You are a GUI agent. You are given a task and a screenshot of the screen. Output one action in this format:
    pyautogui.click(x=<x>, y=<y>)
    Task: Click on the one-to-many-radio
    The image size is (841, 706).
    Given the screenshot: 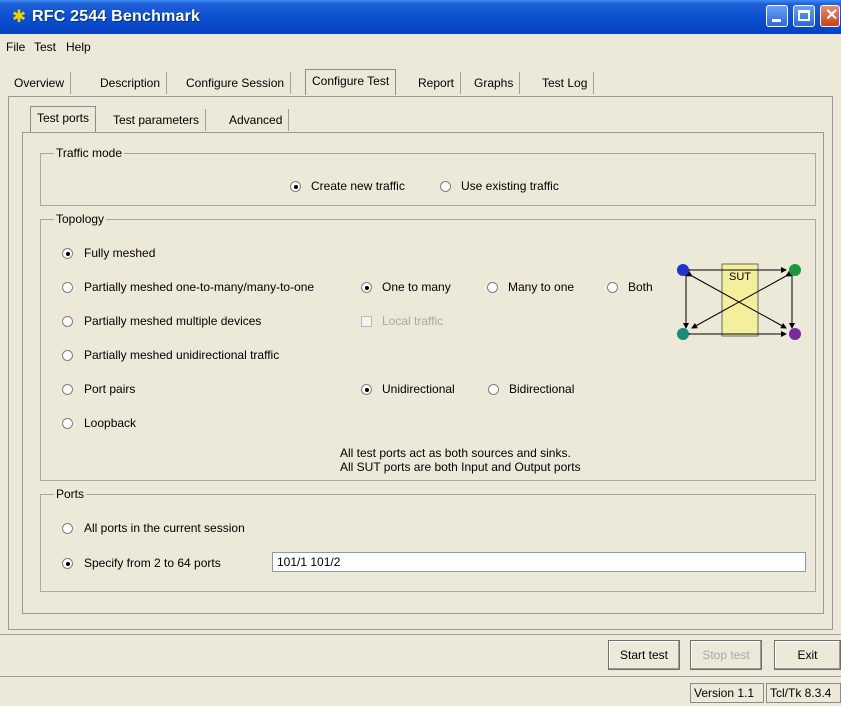 What is the action you would take?
    pyautogui.click(x=366, y=287)
    